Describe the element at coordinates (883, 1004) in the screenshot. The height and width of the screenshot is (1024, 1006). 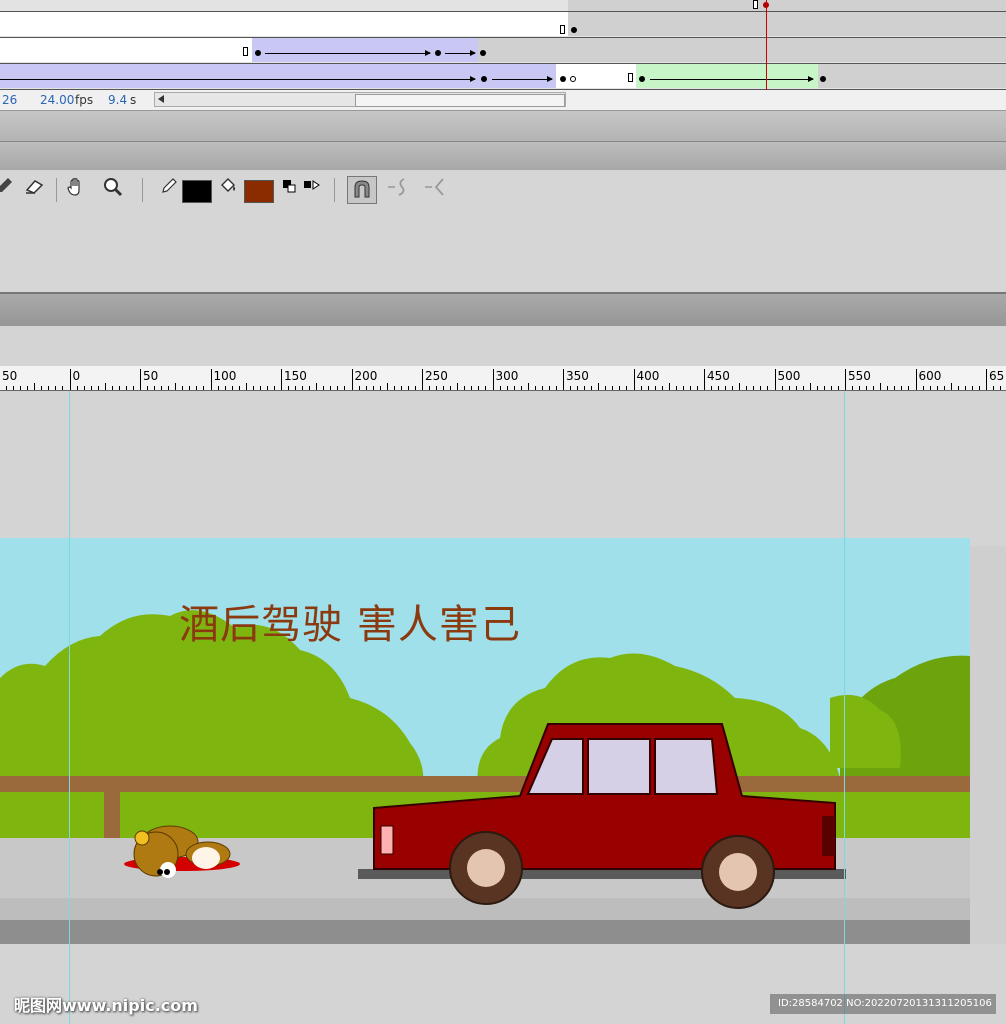
I see `image-id-badge: ID:28584702 NO:20220720131311205106` at that location.